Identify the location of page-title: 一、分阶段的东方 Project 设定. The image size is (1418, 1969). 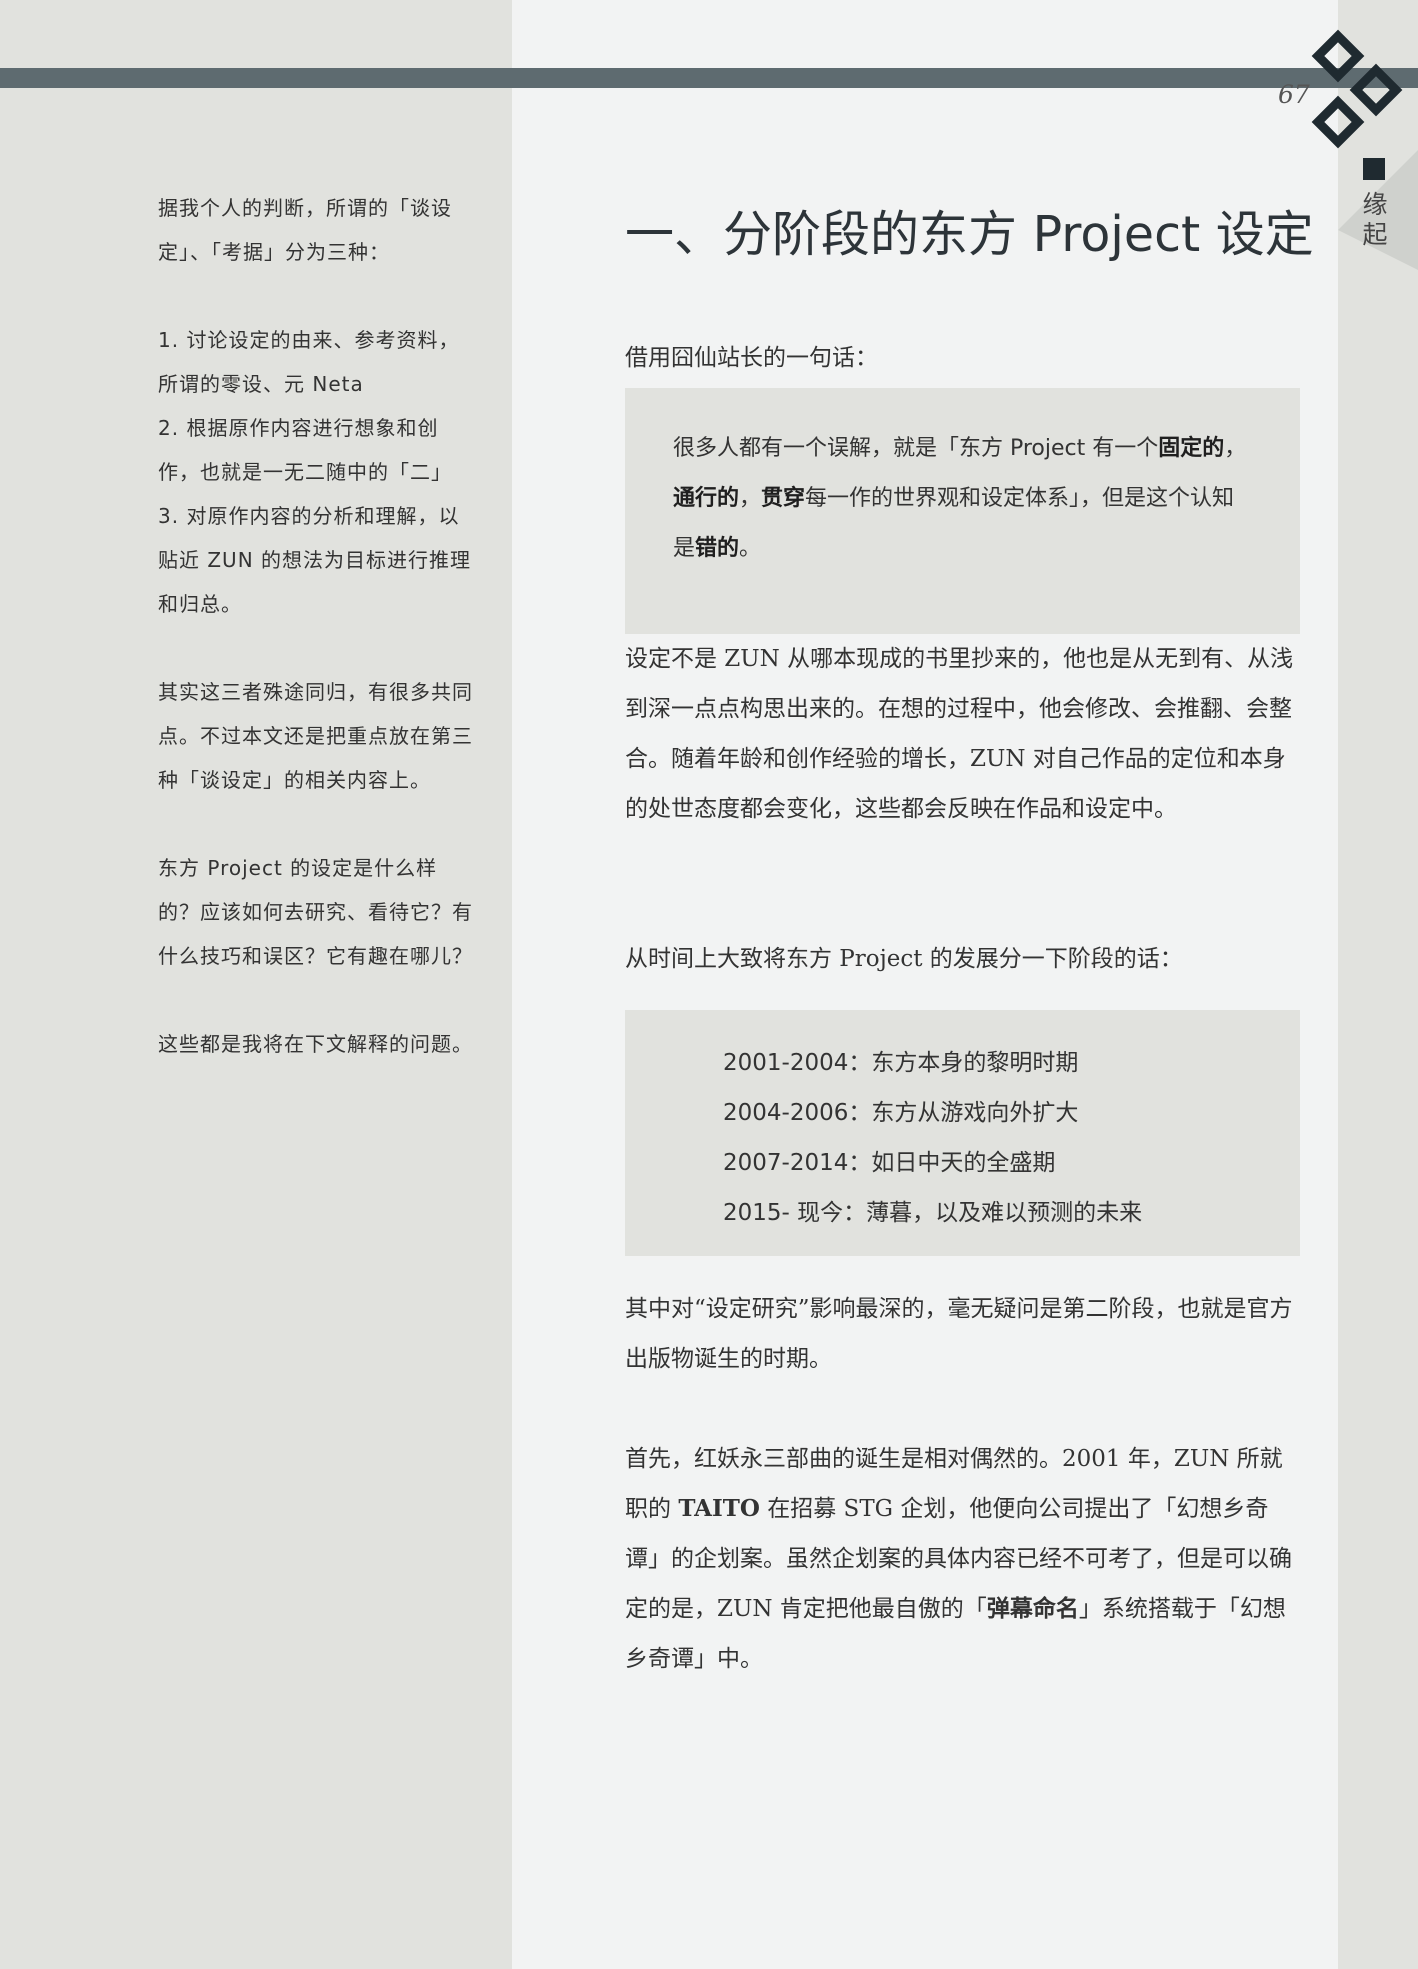
(969, 234).